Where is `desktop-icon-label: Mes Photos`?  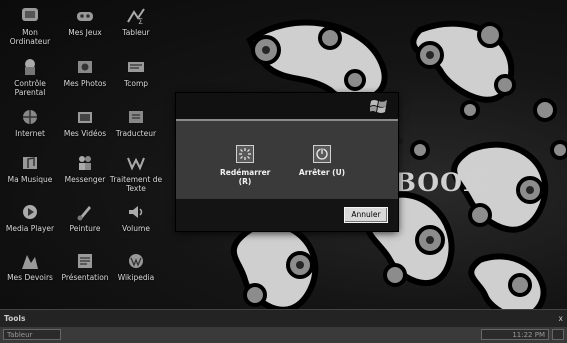
desktop-icon-label: Mes Photos is located at coordinates (85, 83).